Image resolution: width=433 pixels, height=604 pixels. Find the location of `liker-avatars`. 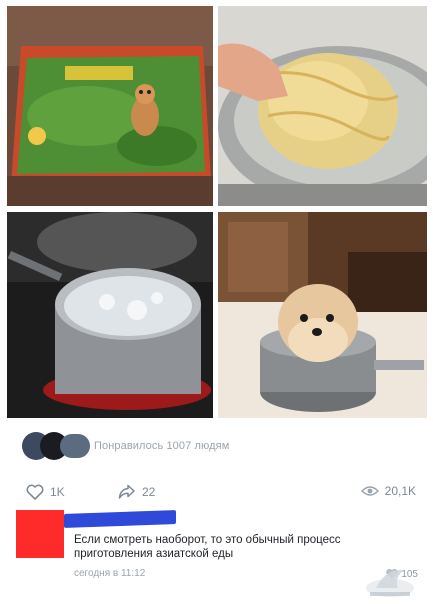

liker-avatars is located at coordinates (58, 446).